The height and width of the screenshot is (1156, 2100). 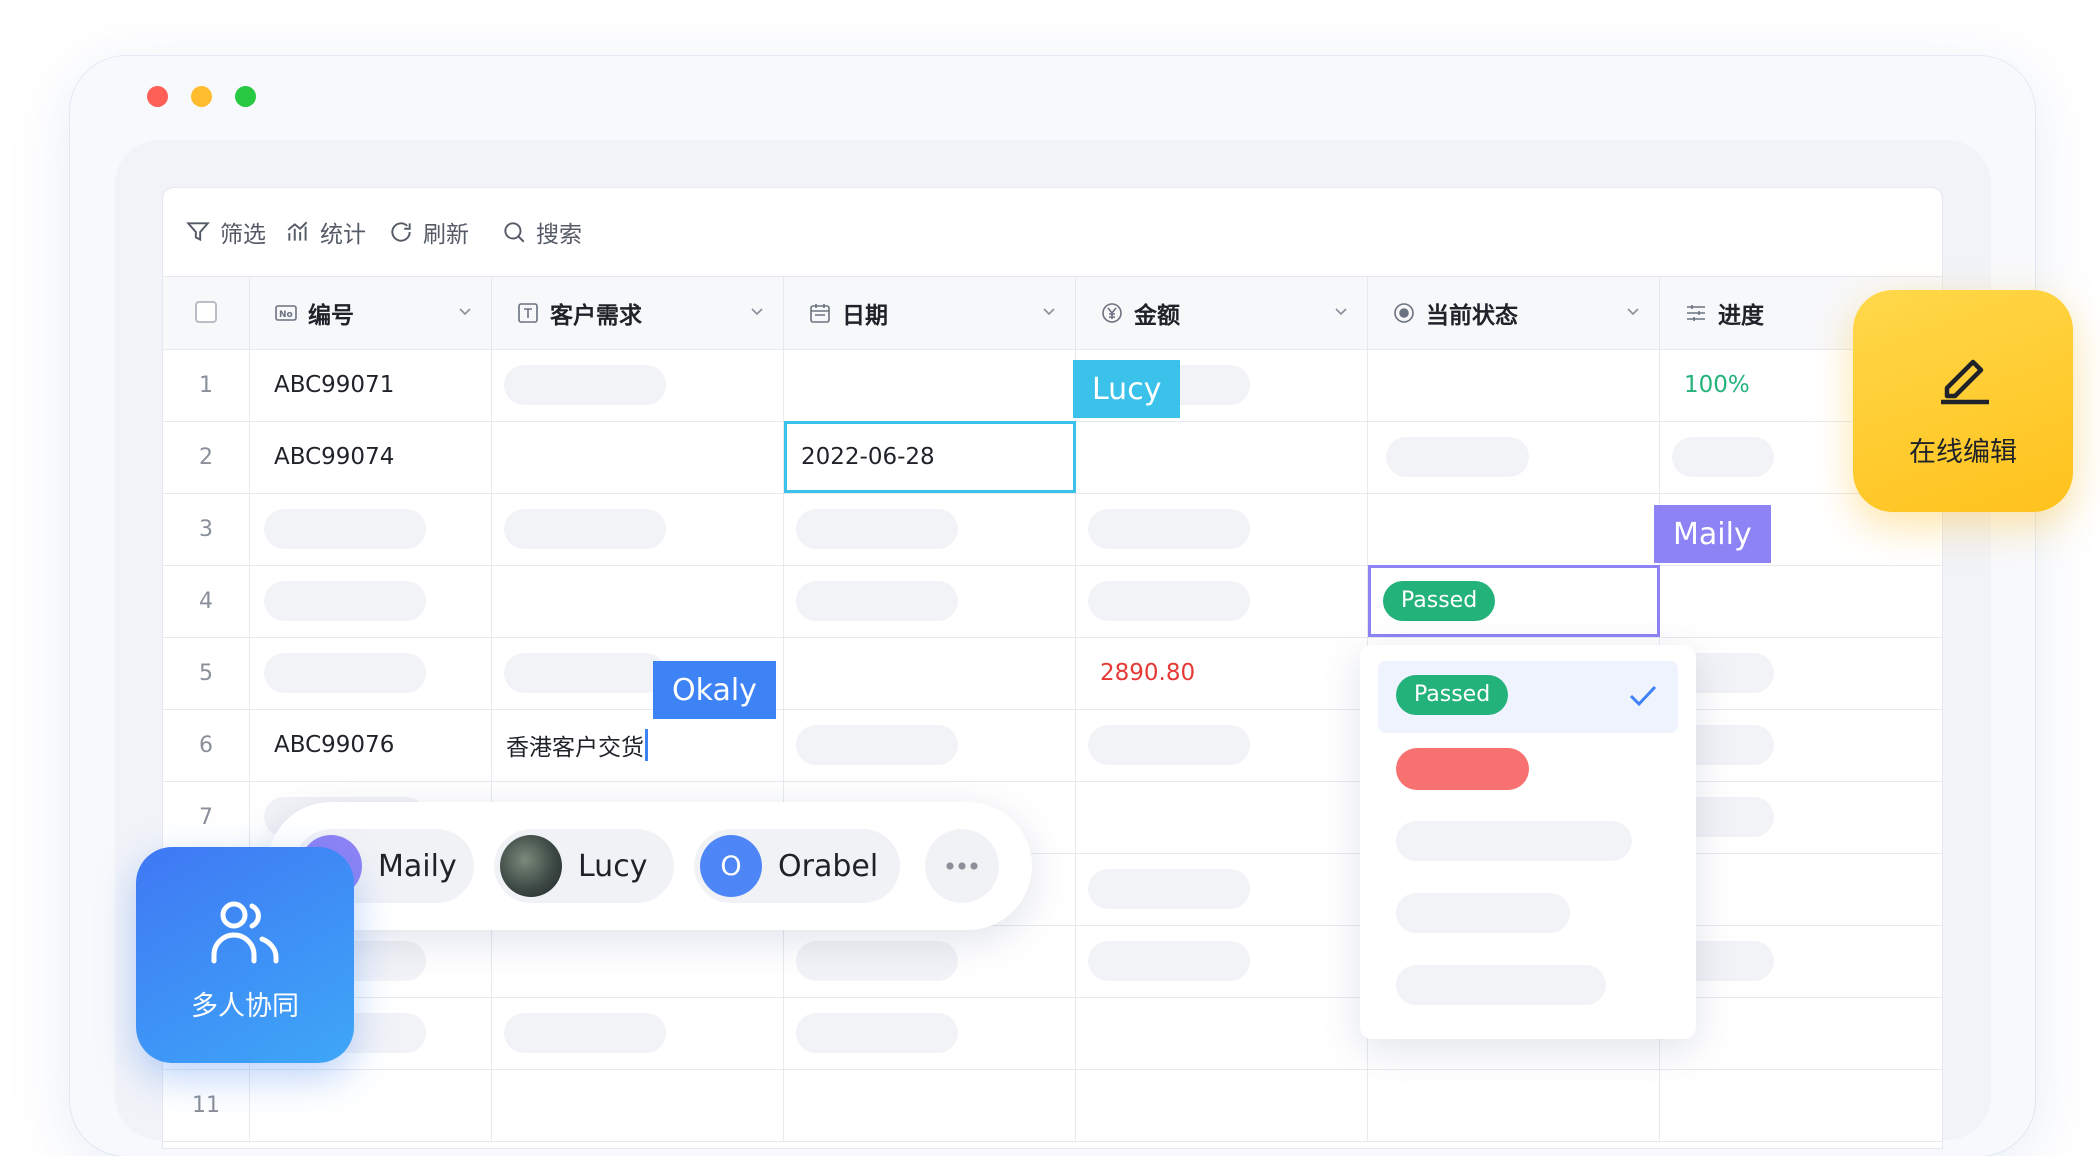 I want to click on minimize-window-button, so click(x=201, y=96).